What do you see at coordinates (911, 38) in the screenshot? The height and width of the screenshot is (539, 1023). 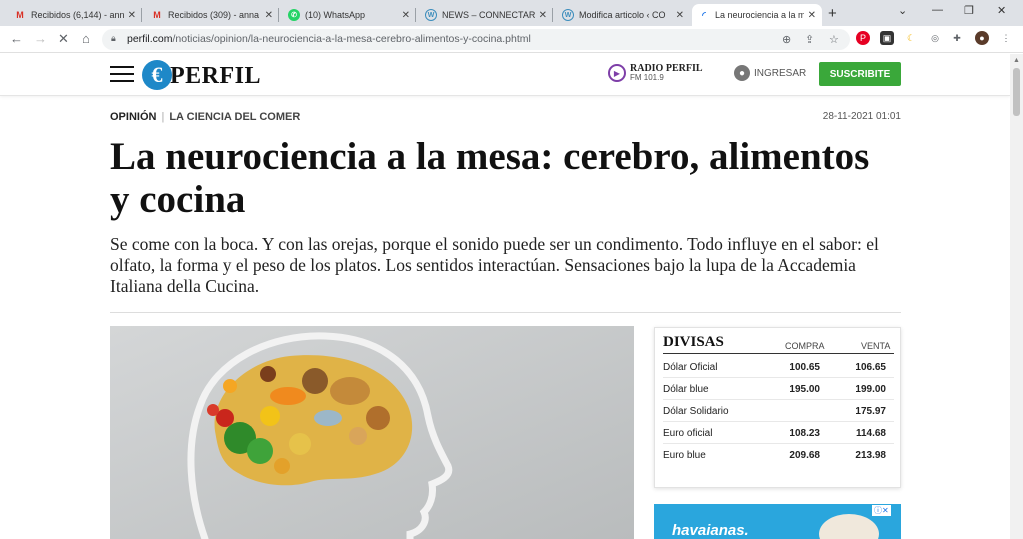 I see `dark-mode-extension-icon: ☾` at bounding box center [911, 38].